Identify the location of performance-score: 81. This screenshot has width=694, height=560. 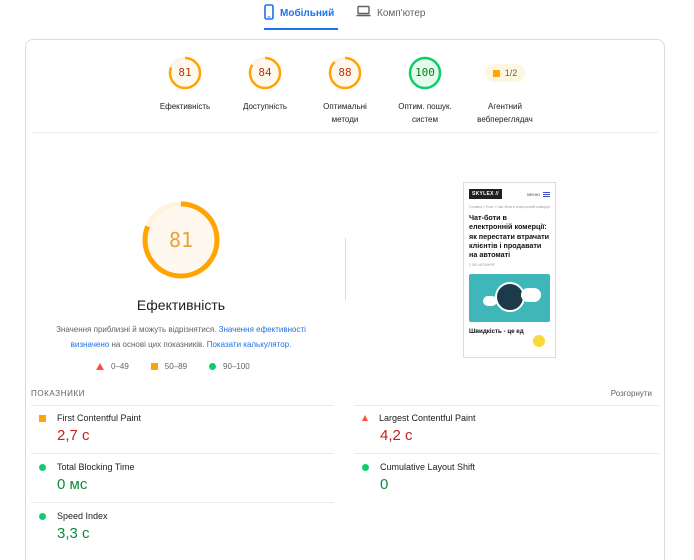
(181, 240).